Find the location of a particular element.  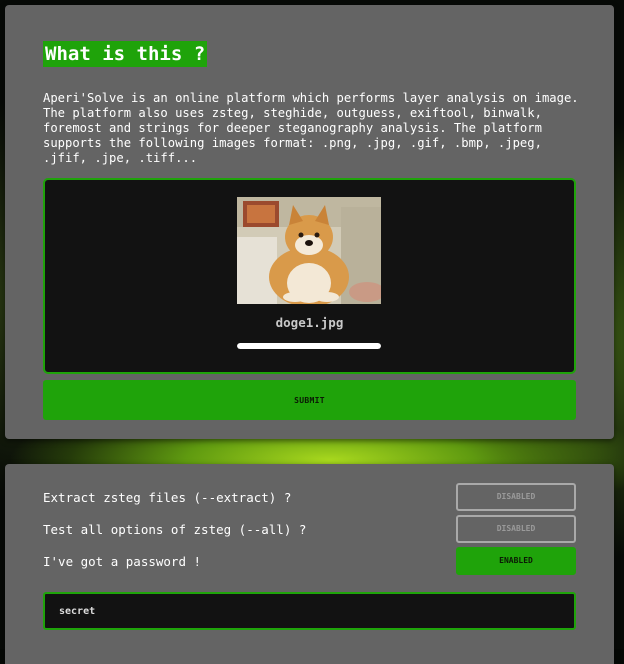

doge-photo-icon is located at coordinates (309, 250).